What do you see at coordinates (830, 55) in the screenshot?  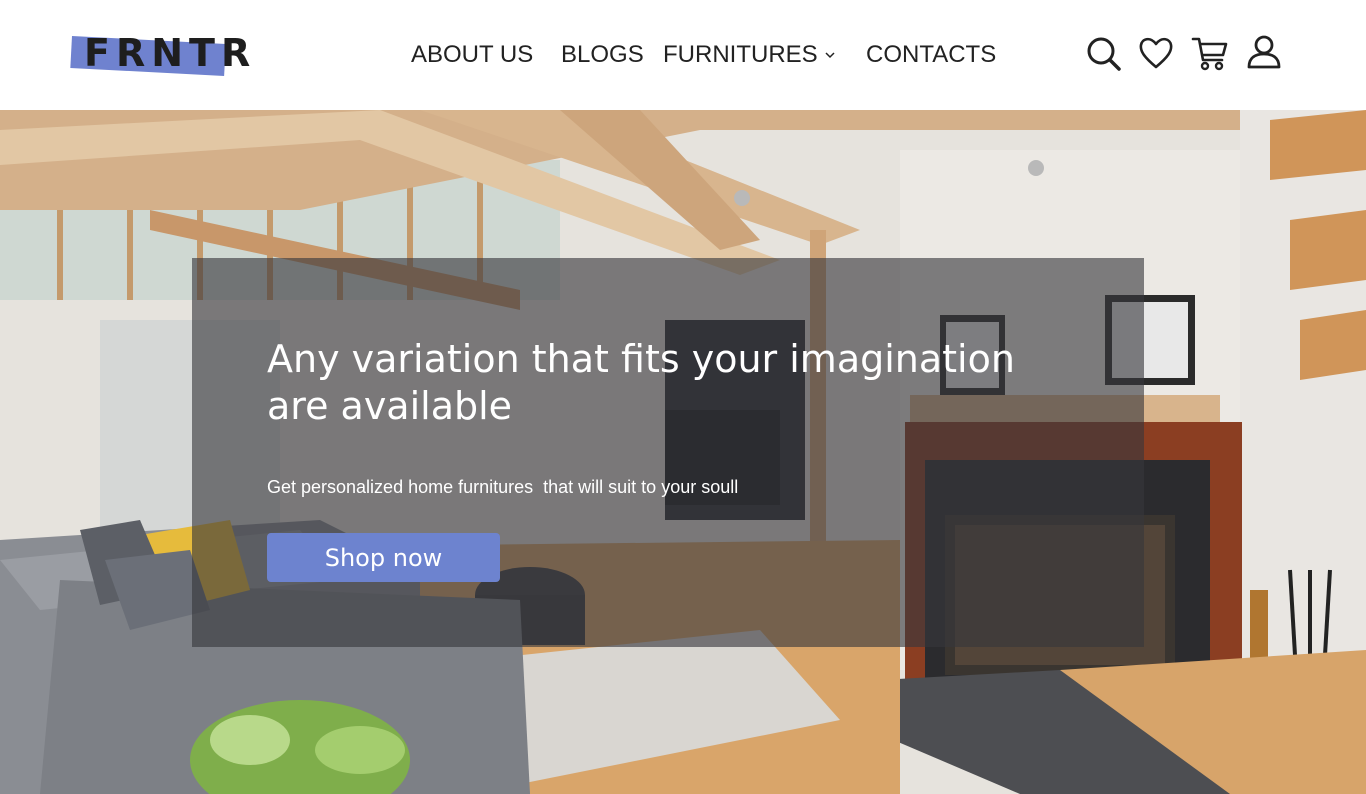 I see `chevron-down-icon` at bounding box center [830, 55].